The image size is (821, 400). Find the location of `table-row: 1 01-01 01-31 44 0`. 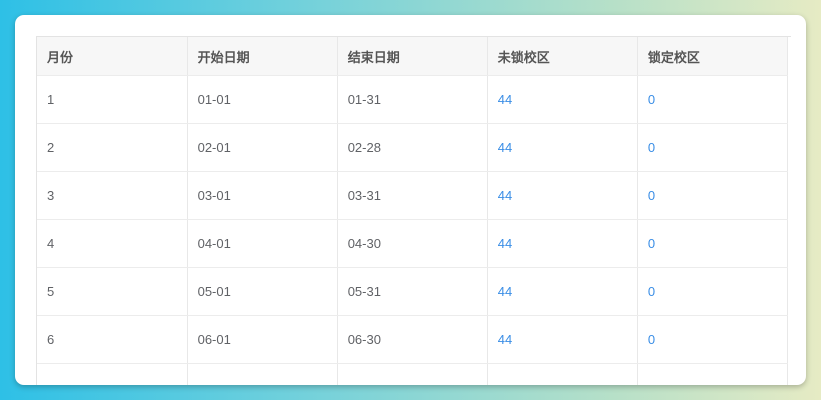

table-row: 1 01-01 01-31 44 0 is located at coordinates (413, 99).